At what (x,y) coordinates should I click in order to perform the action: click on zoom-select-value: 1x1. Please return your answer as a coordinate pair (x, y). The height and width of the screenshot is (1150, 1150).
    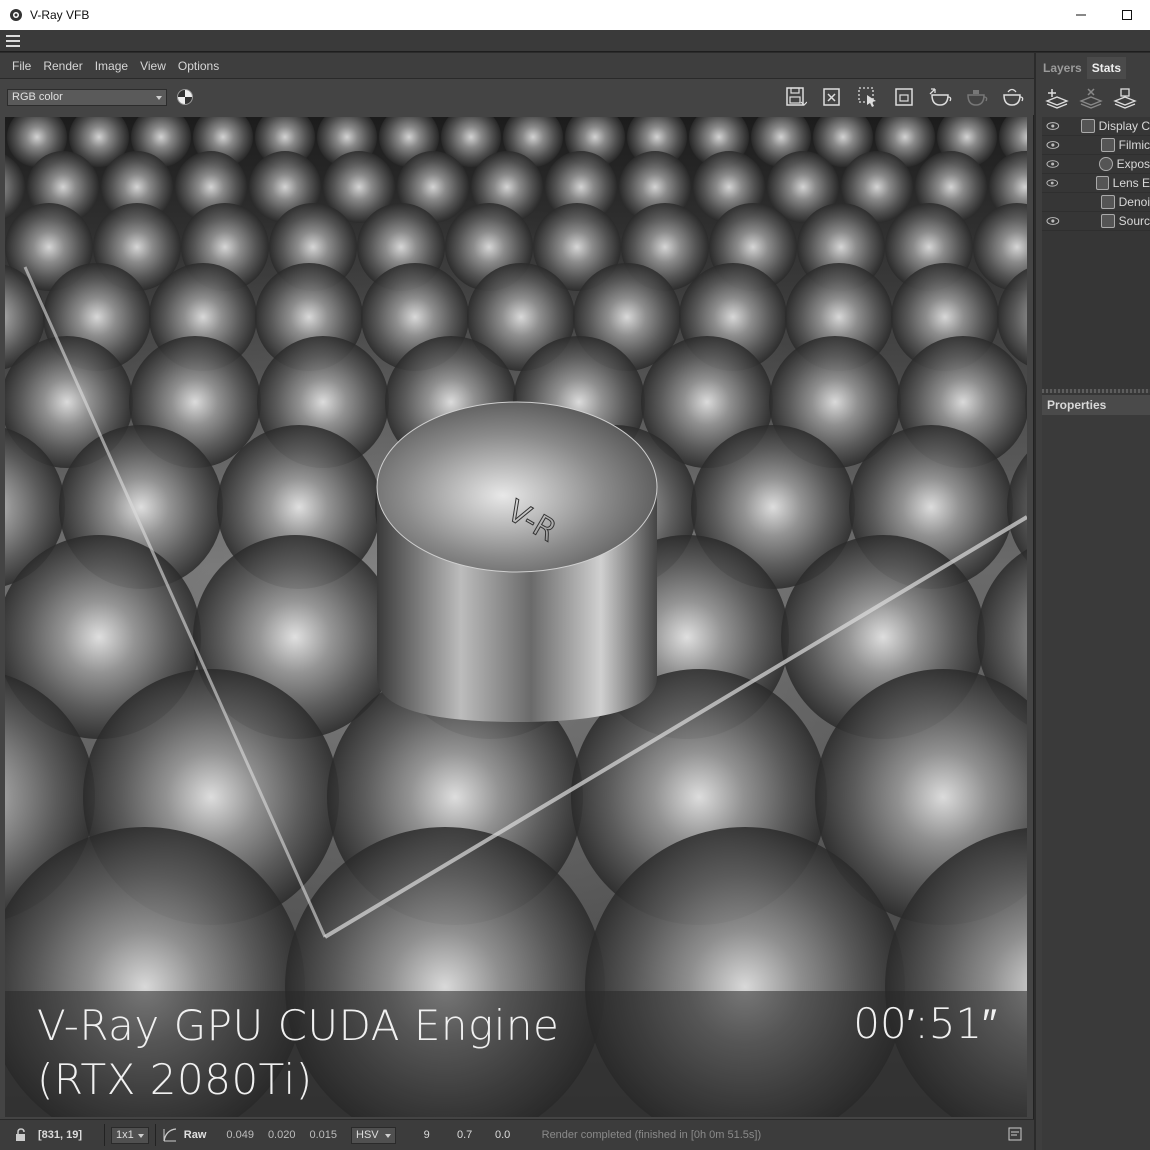
    Looking at the image, I should click on (125, 1134).